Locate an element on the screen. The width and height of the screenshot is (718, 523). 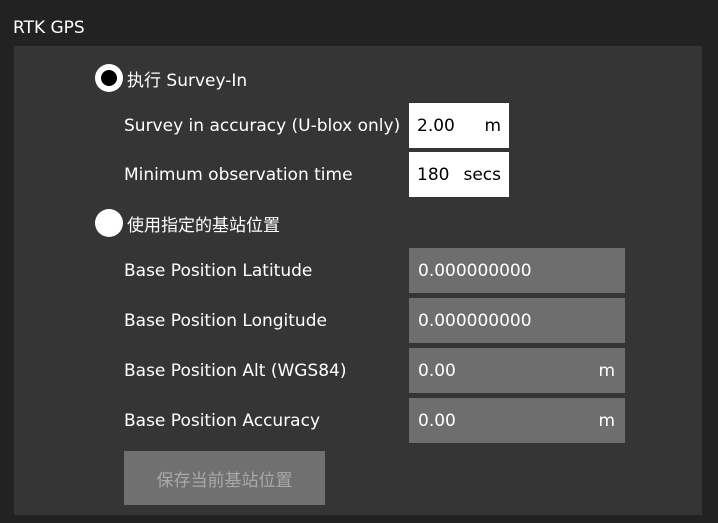
base-latitude-label: Base Position Latitude is located at coordinates (218, 271).